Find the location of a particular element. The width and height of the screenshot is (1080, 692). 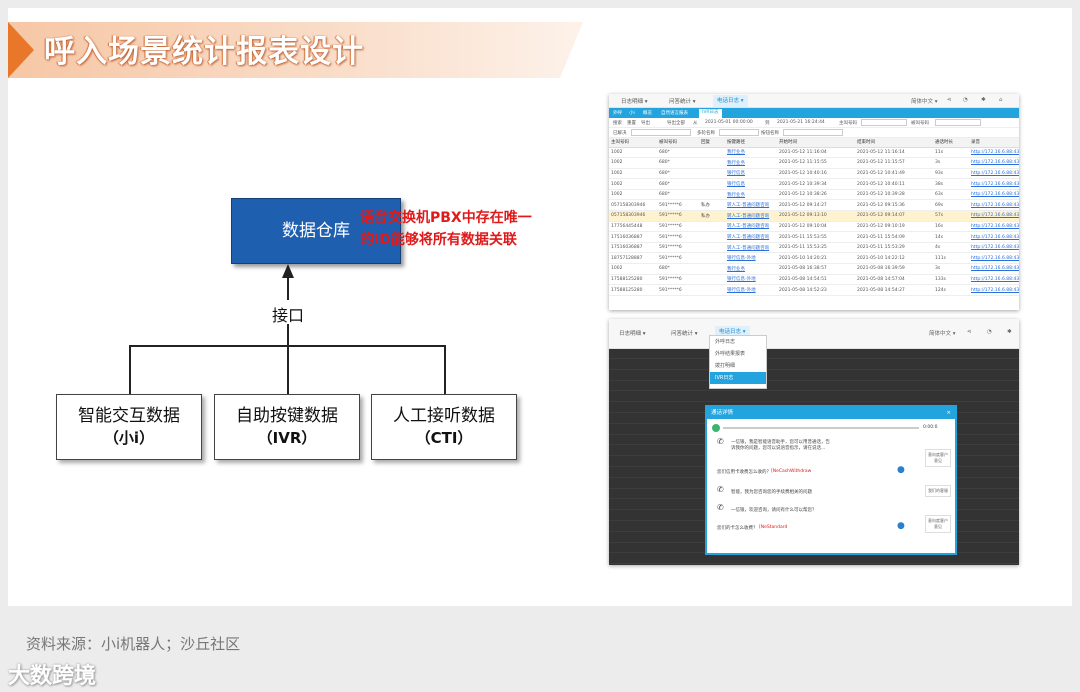

nav-phone-log: 电话日志 ▾ is located at coordinates (730, 101).